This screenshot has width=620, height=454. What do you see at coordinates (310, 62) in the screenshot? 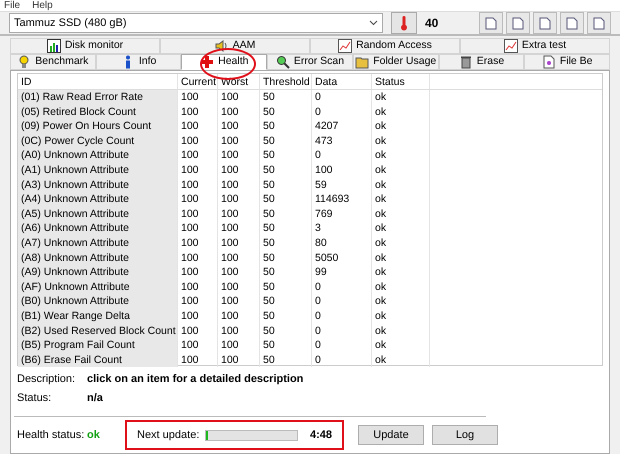
I see `tab: Error Scan` at bounding box center [310, 62].